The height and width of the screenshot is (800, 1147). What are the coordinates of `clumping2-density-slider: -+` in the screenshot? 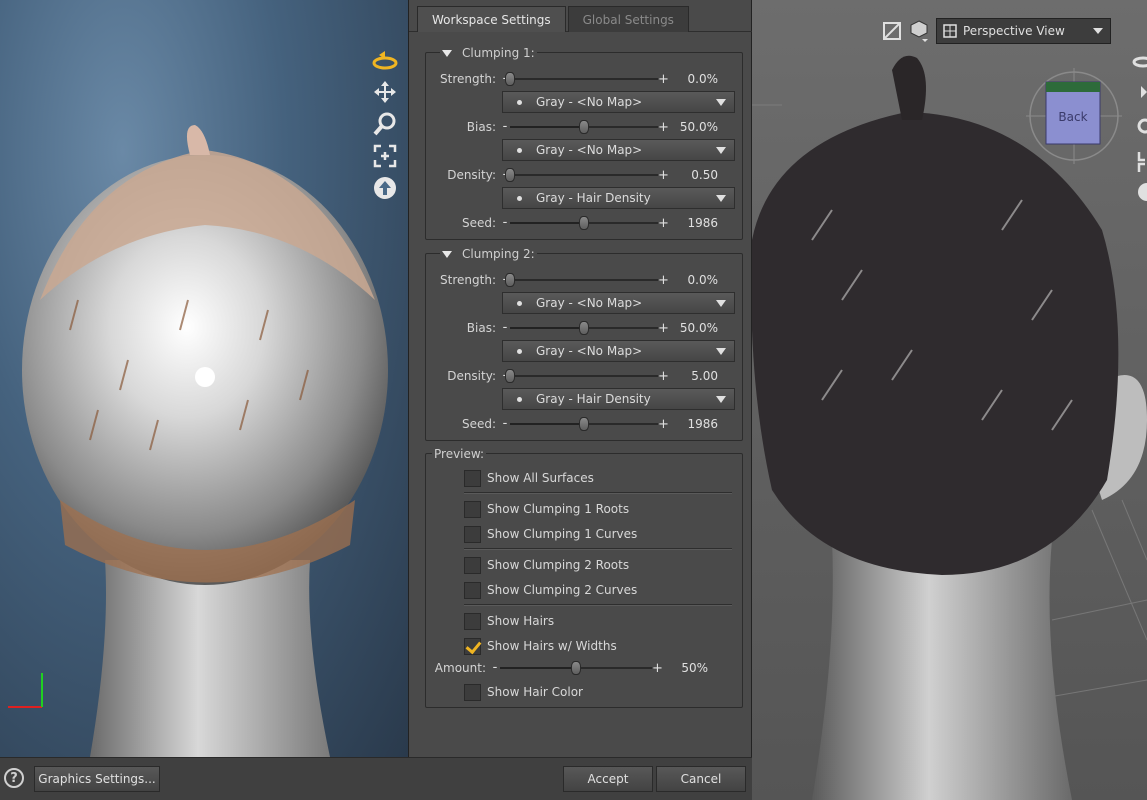 It's located at (584, 376).